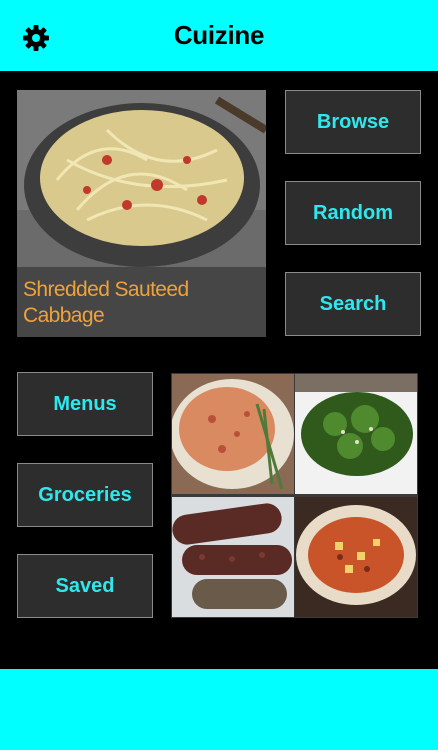  What do you see at coordinates (353, 304) in the screenshot?
I see `search-button: Search` at bounding box center [353, 304].